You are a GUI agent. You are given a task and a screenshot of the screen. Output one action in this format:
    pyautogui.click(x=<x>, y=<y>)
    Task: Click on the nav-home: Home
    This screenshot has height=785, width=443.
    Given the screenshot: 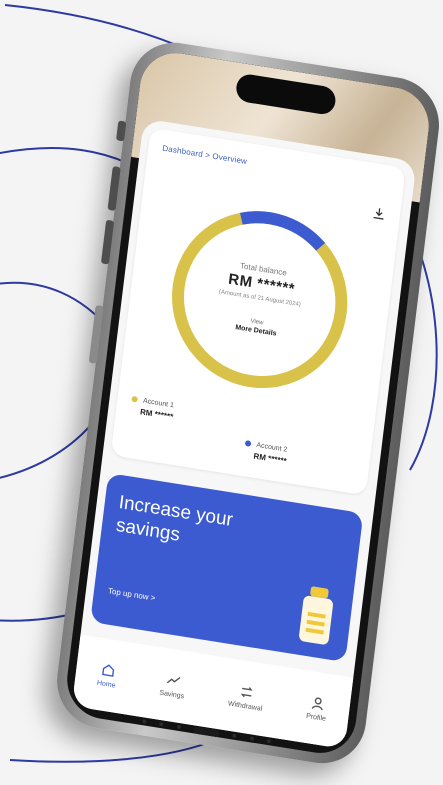 What is the action you would take?
    pyautogui.click(x=108, y=675)
    